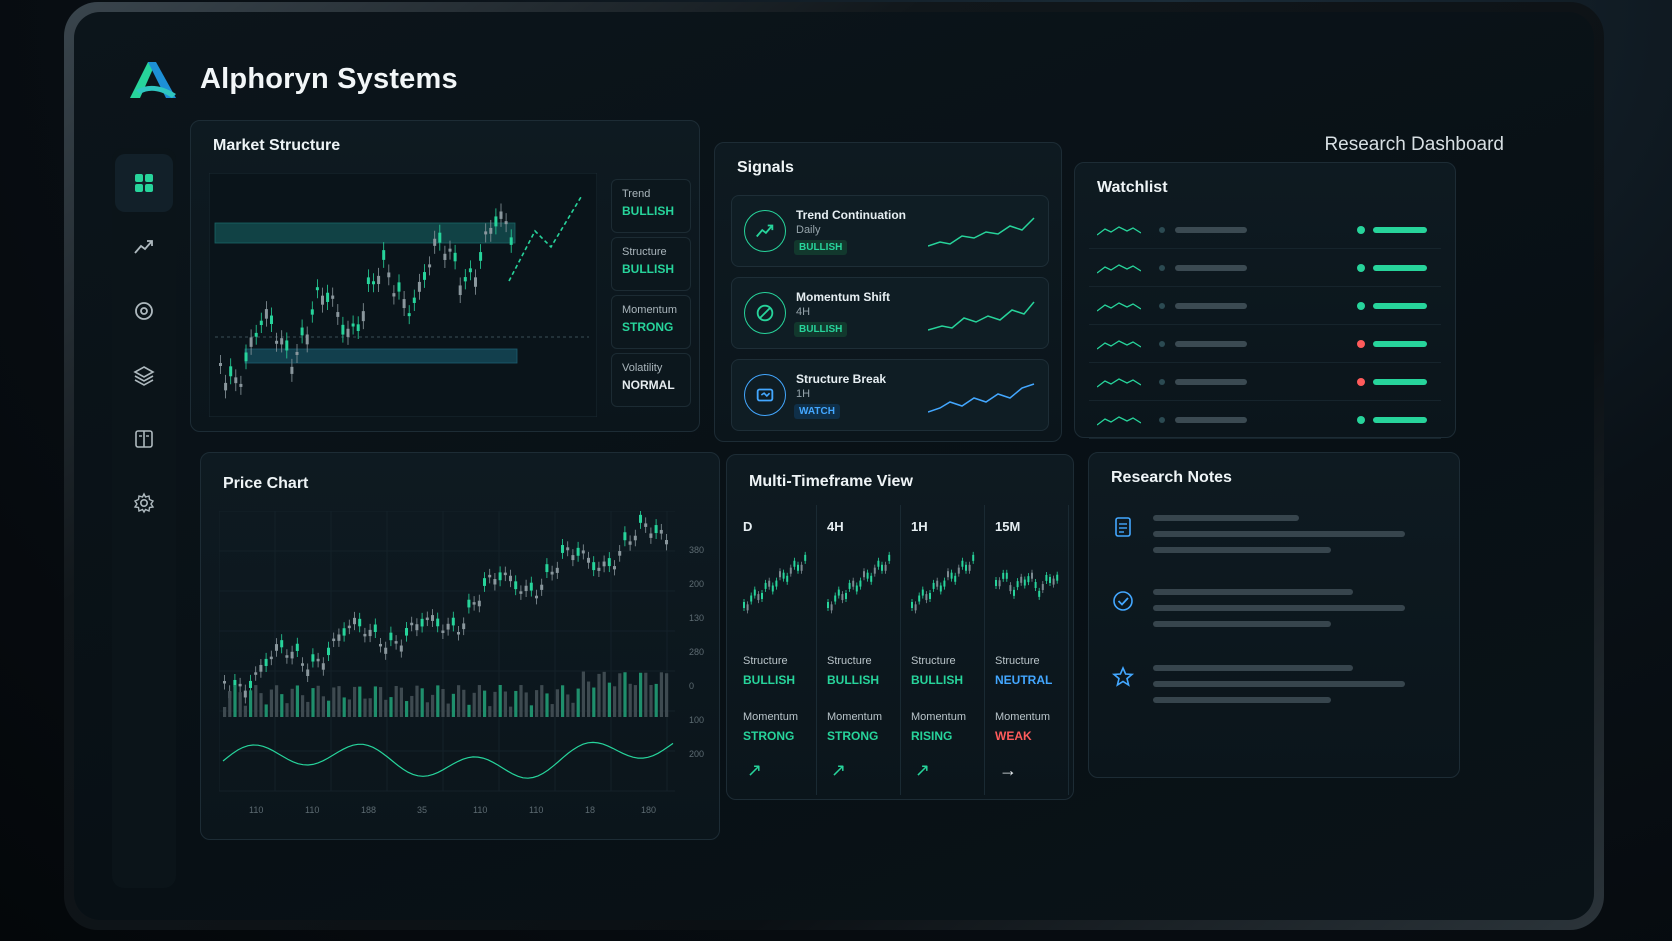  Describe the element at coordinates (144, 247) in the screenshot. I see `sidebar-item-analytics` at that location.